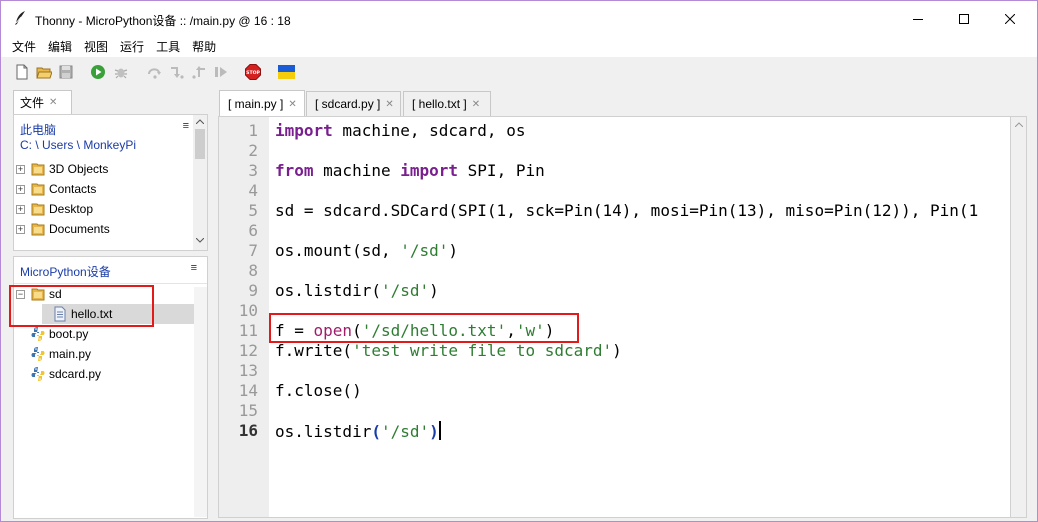 The height and width of the screenshot is (522, 1038). Describe the element at coordinates (20, 18) in the screenshot. I see `thonny-feather-icon` at that location.